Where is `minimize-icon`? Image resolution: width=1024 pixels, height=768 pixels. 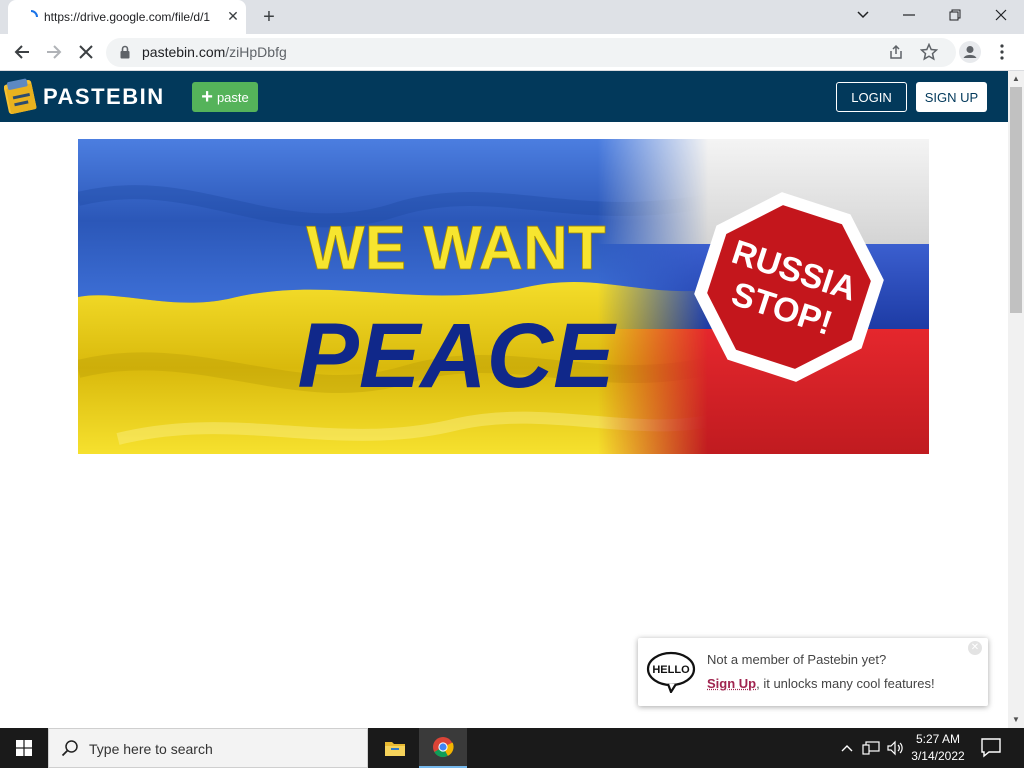
minimize-icon is located at coordinates (909, 15).